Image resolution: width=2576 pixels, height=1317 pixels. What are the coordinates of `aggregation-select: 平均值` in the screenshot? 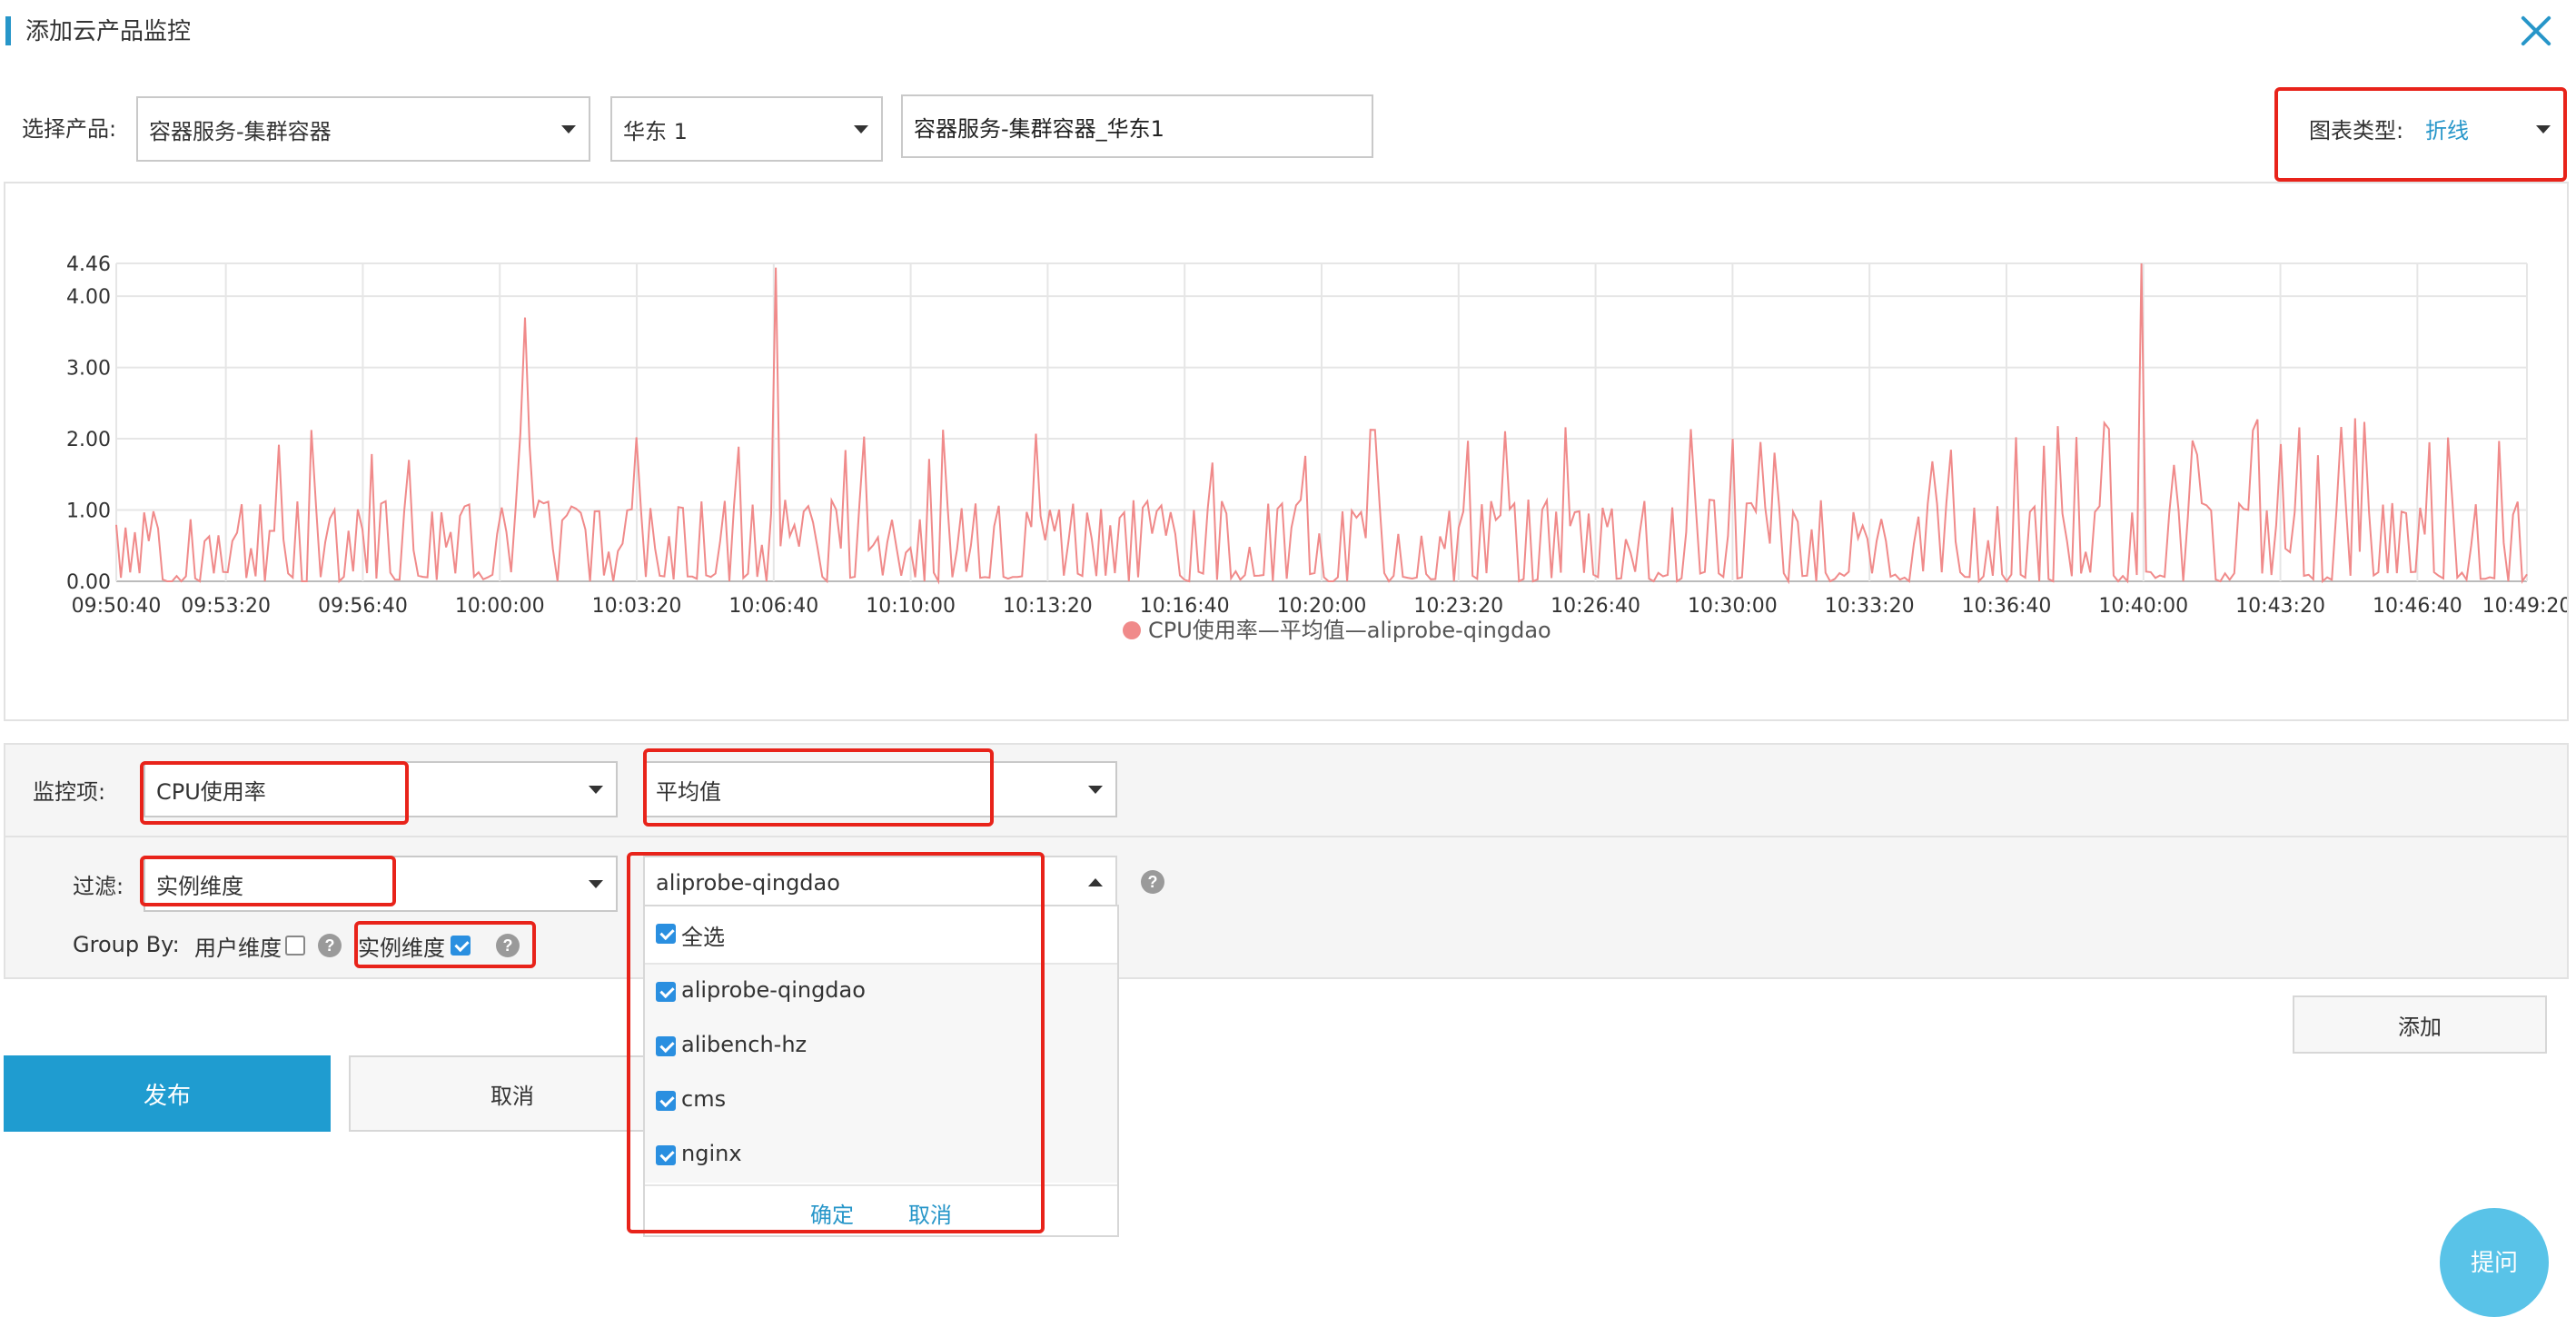 It's located at (880, 789).